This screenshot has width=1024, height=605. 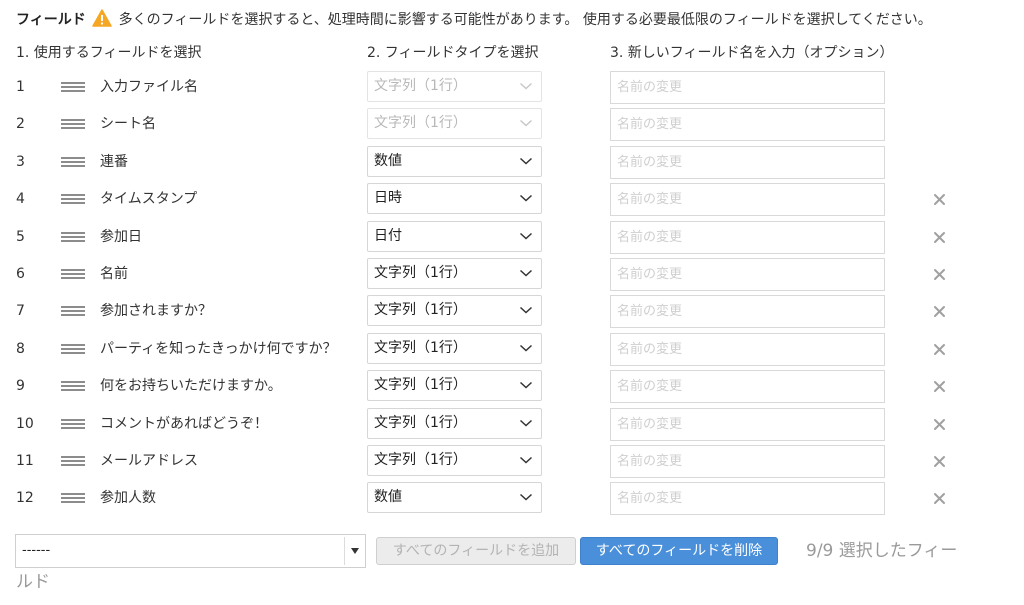 What do you see at coordinates (388, 236) in the screenshot?
I see `field-type-value: 日付` at bounding box center [388, 236].